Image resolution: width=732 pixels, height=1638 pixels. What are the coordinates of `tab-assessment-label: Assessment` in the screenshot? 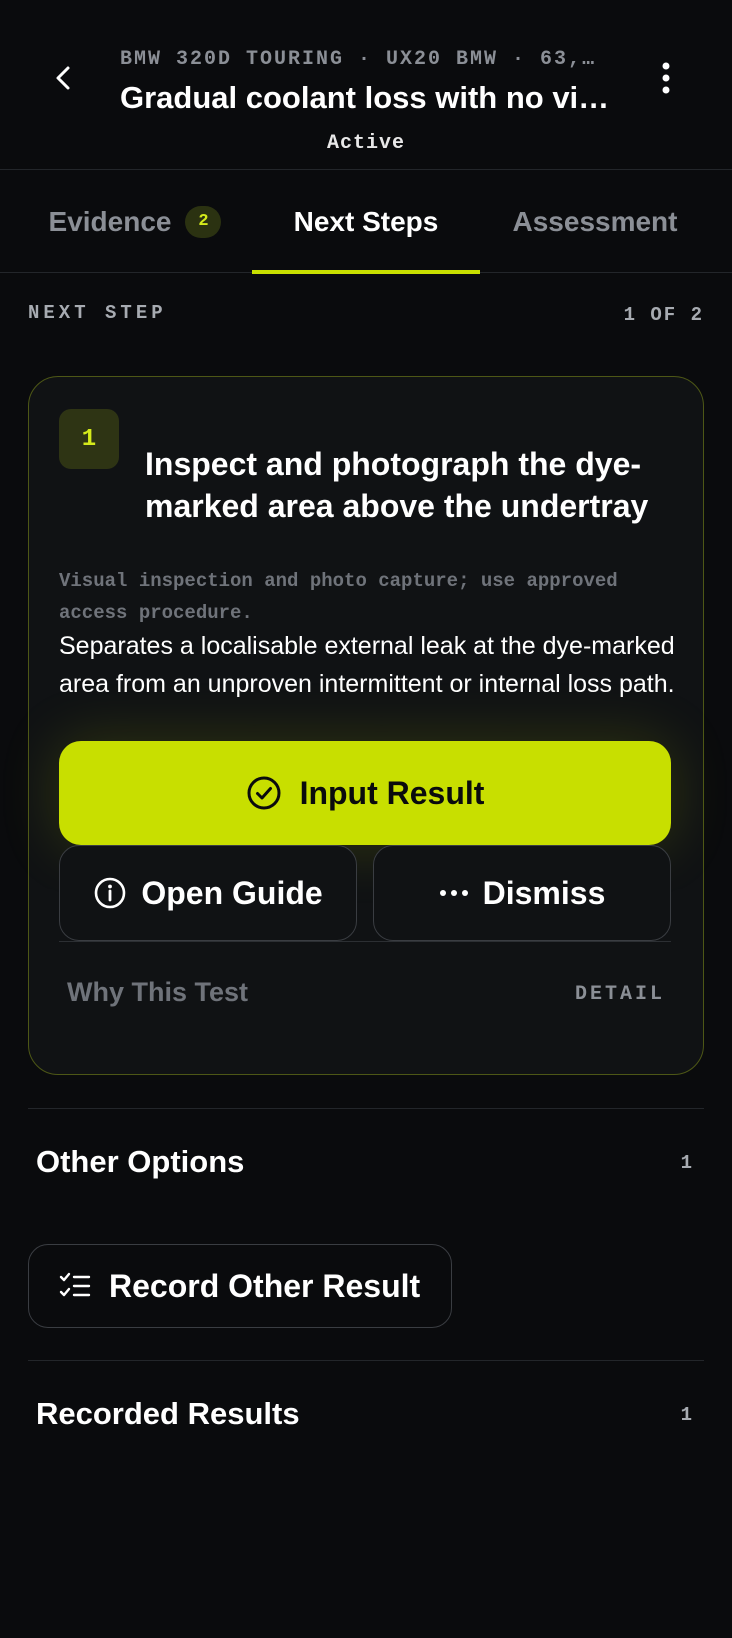 It's located at (595, 221).